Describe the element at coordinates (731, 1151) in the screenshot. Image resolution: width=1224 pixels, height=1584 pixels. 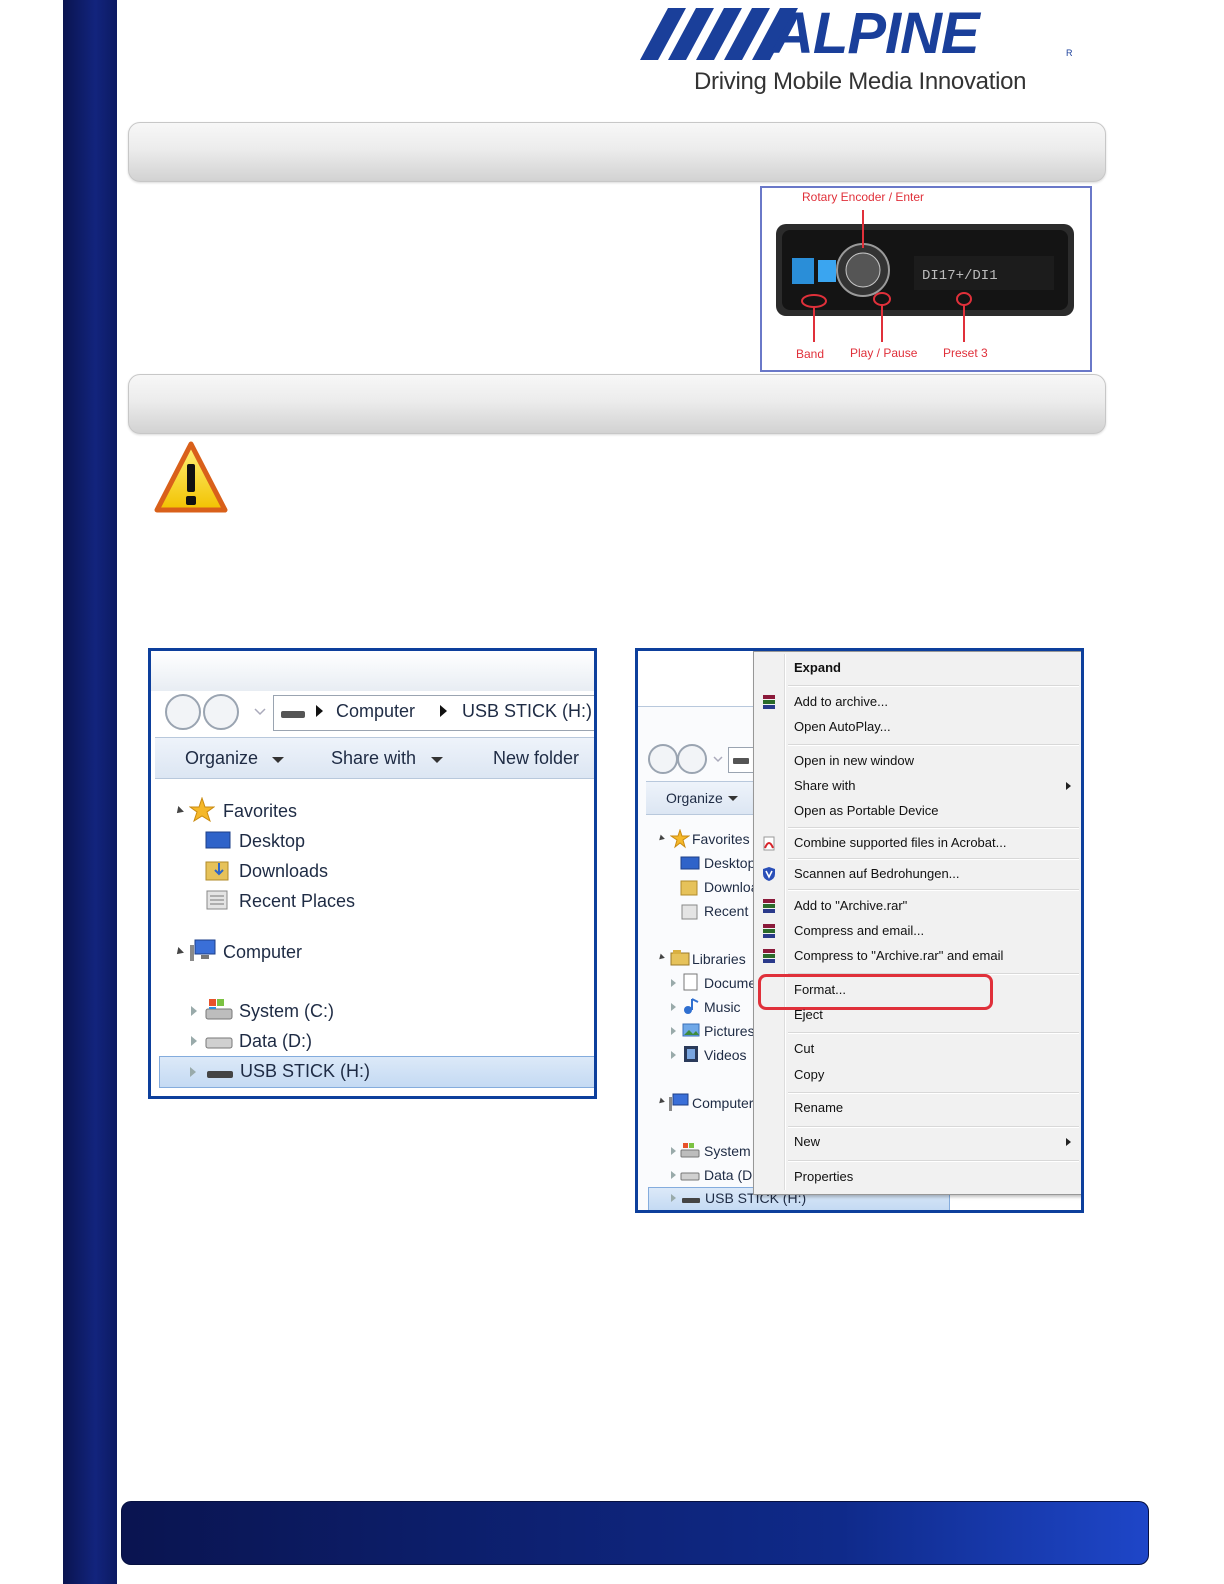
I see `nav-system-c: System (` at that location.